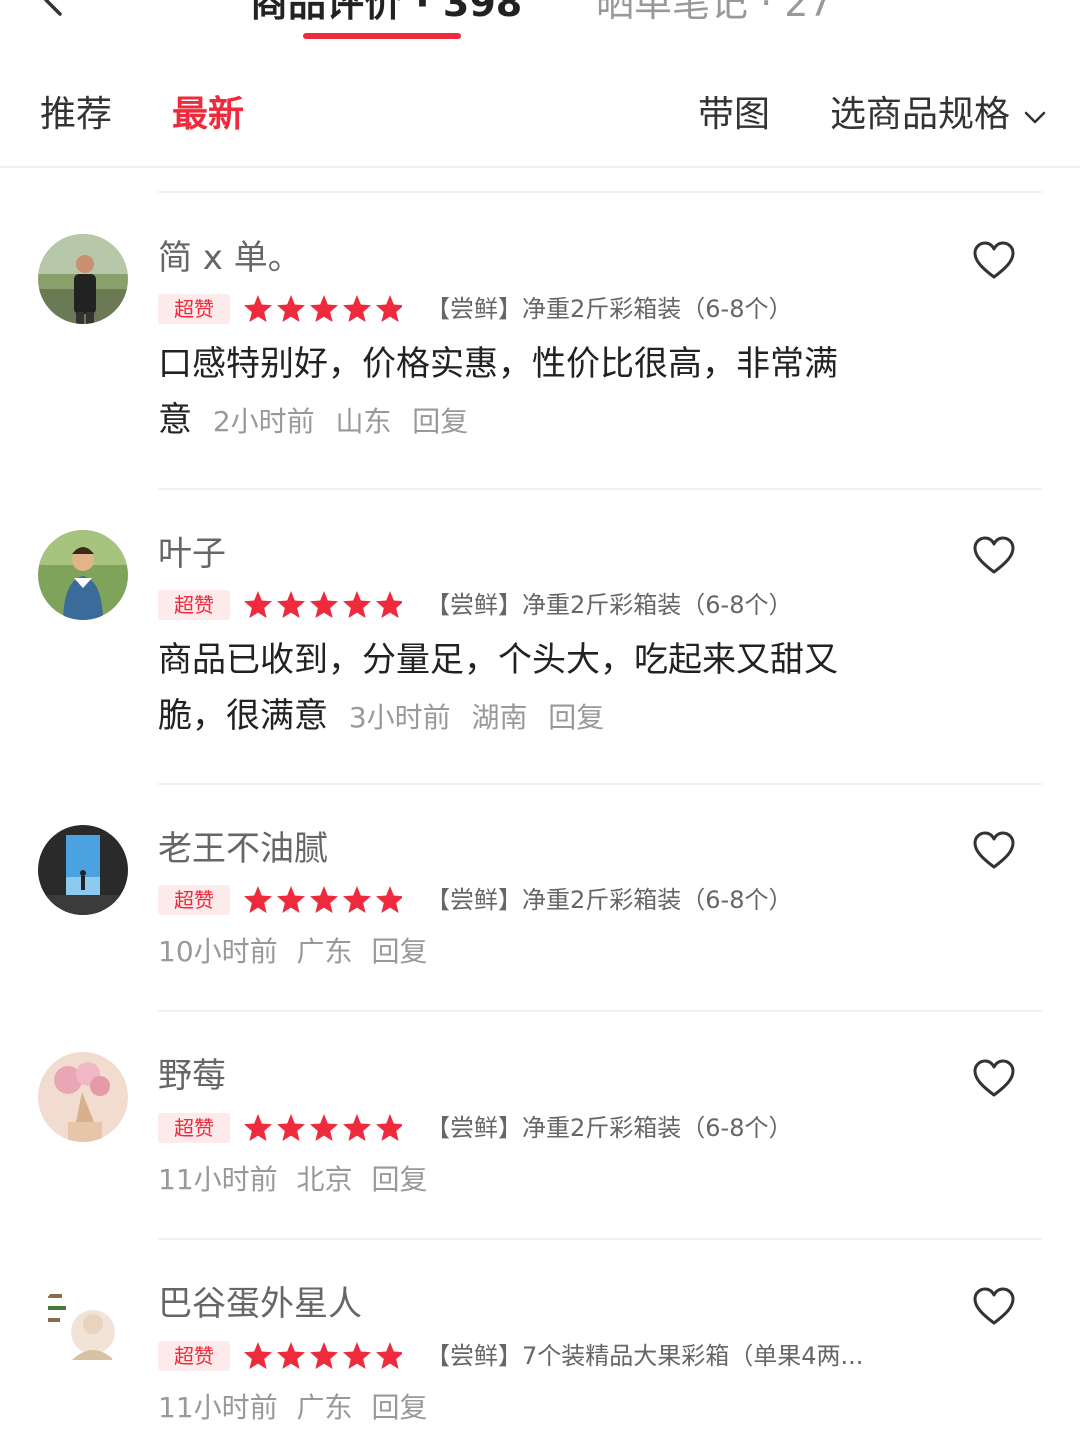  What do you see at coordinates (218, 951) in the screenshot?
I see `review-time: 10小时前` at bounding box center [218, 951].